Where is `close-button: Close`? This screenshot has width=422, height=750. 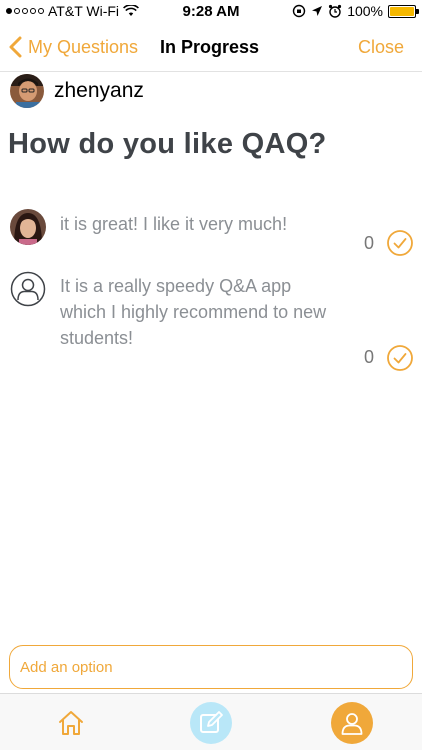
close-button: Close is located at coordinates (381, 47).